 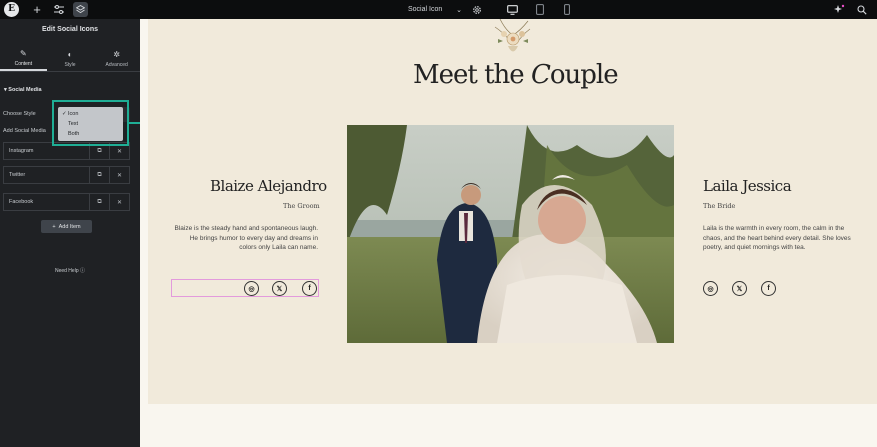 I want to click on page-title-selector: Social Icon ⌄, so click(x=435, y=9).